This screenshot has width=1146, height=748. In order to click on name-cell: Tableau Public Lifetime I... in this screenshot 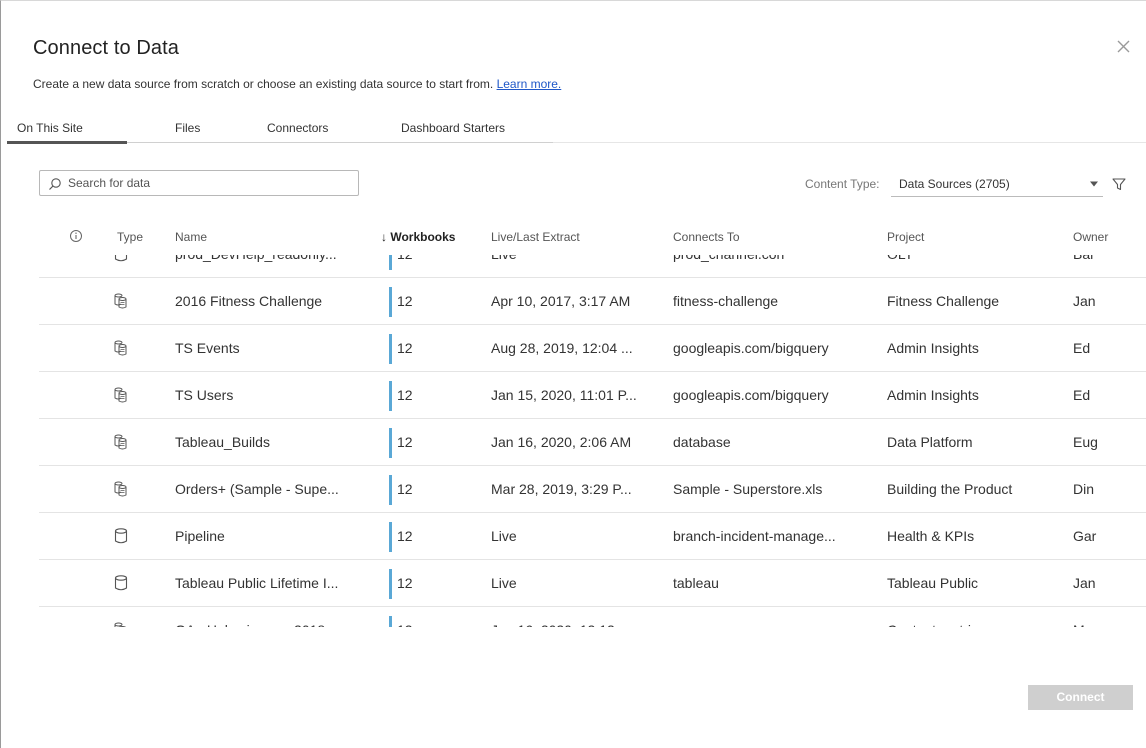, I will do `click(257, 583)`.